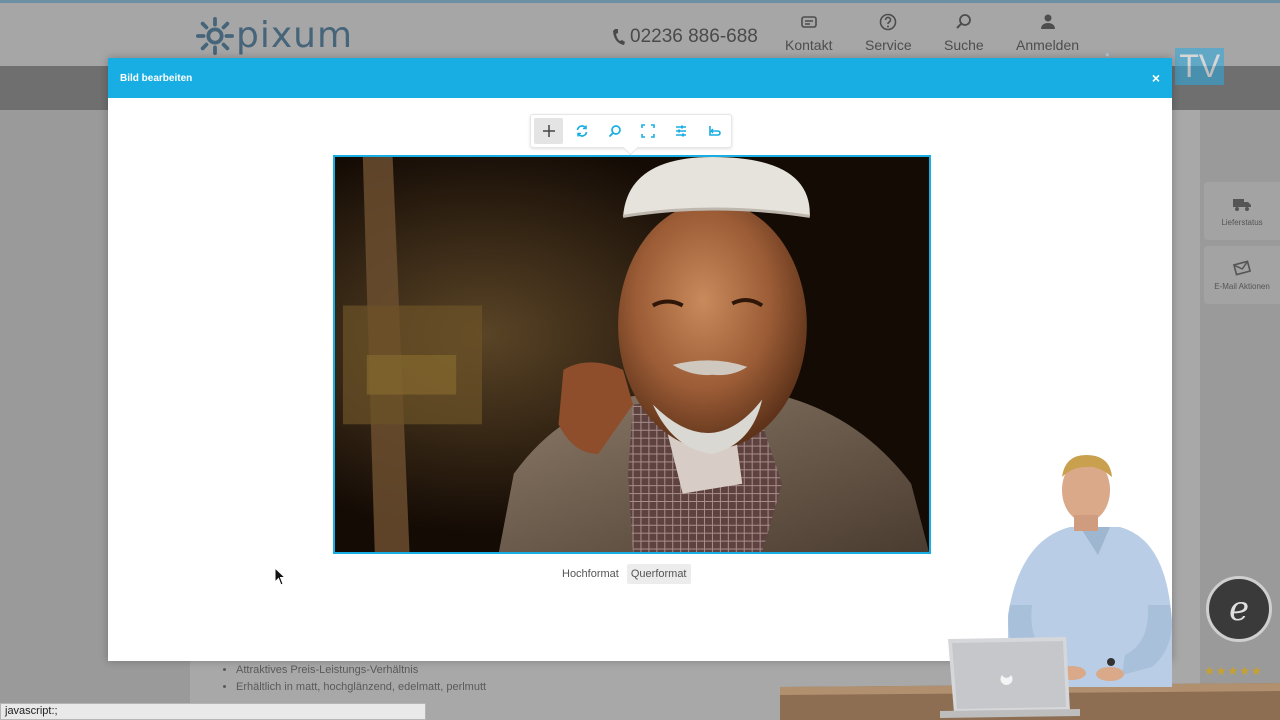 Image resolution: width=1280 pixels, height=720 pixels. What do you see at coordinates (590, 574) in the screenshot?
I see `portrait-option: Hochformat` at bounding box center [590, 574].